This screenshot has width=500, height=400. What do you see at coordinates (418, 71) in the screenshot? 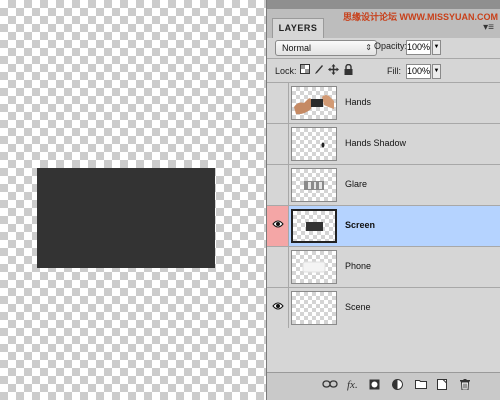
I see `fill-input: 100%` at bounding box center [418, 71].